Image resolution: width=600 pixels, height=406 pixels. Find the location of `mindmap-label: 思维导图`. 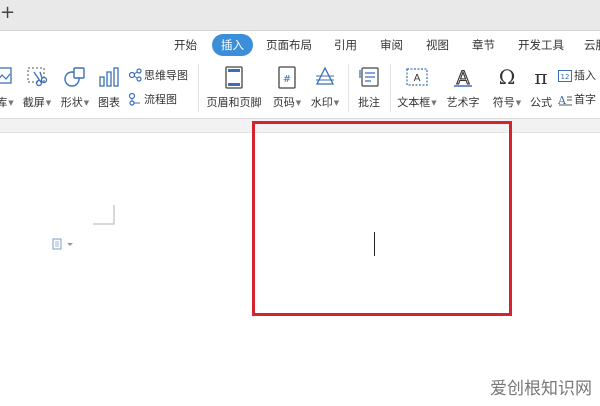

mindmap-label: 思维导图 is located at coordinates (166, 75).